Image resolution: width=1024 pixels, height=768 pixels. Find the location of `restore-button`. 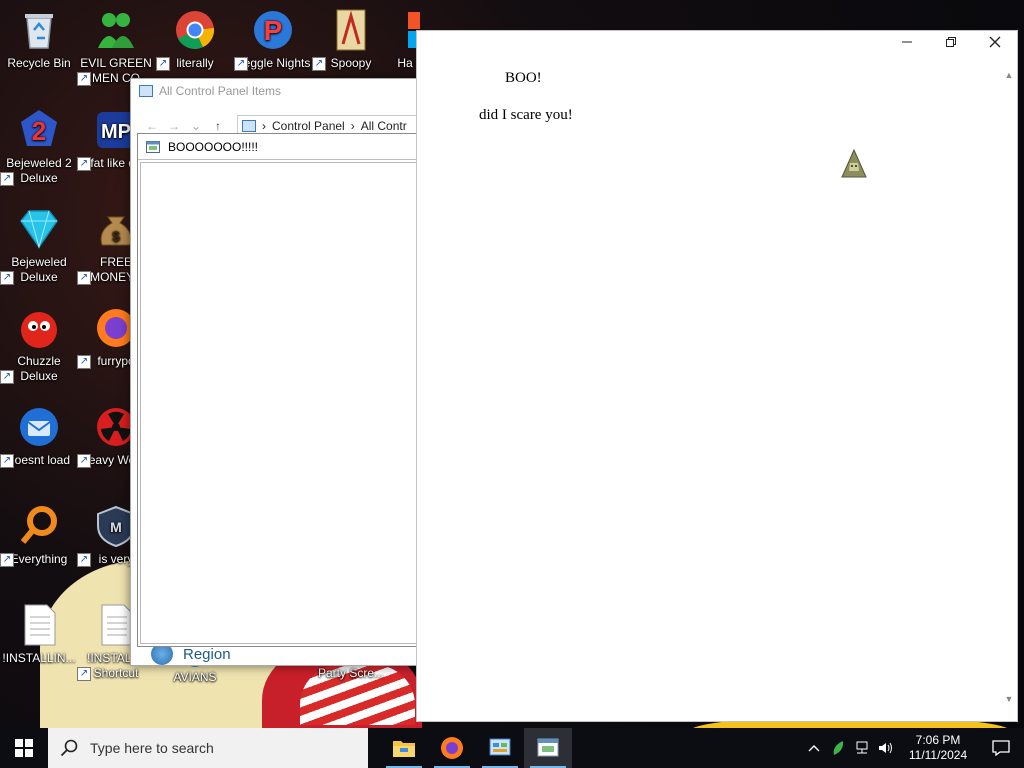

restore-button is located at coordinates (951, 42).